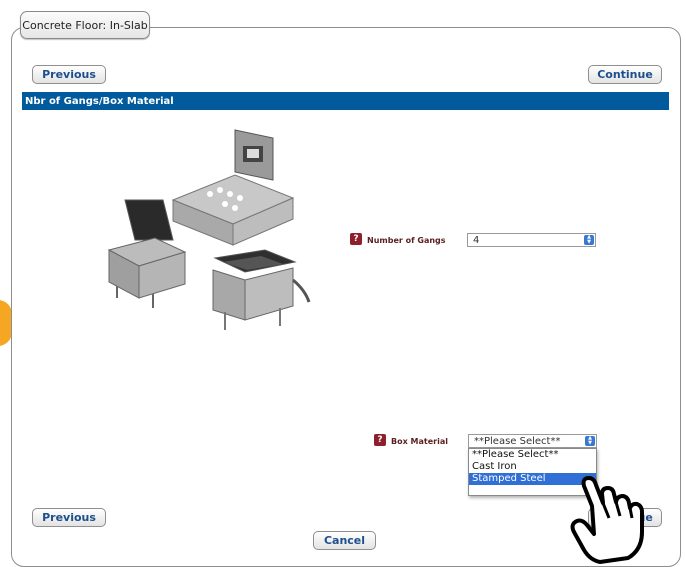  What do you see at coordinates (607, 520) in the screenshot?
I see `hand-cursor-icon` at bounding box center [607, 520].